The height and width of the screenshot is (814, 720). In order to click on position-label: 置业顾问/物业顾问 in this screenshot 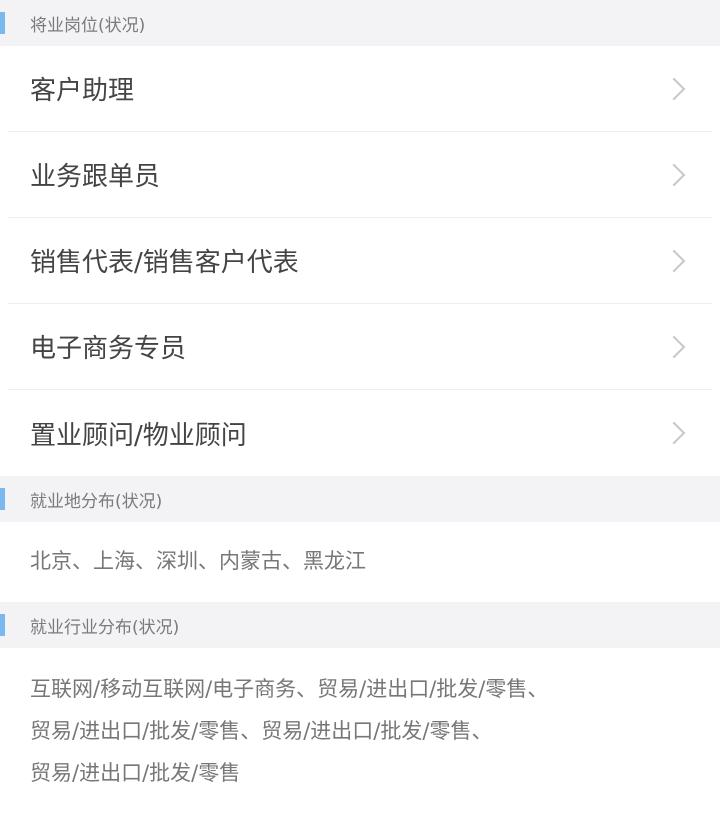, I will do `click(138, 435)`.